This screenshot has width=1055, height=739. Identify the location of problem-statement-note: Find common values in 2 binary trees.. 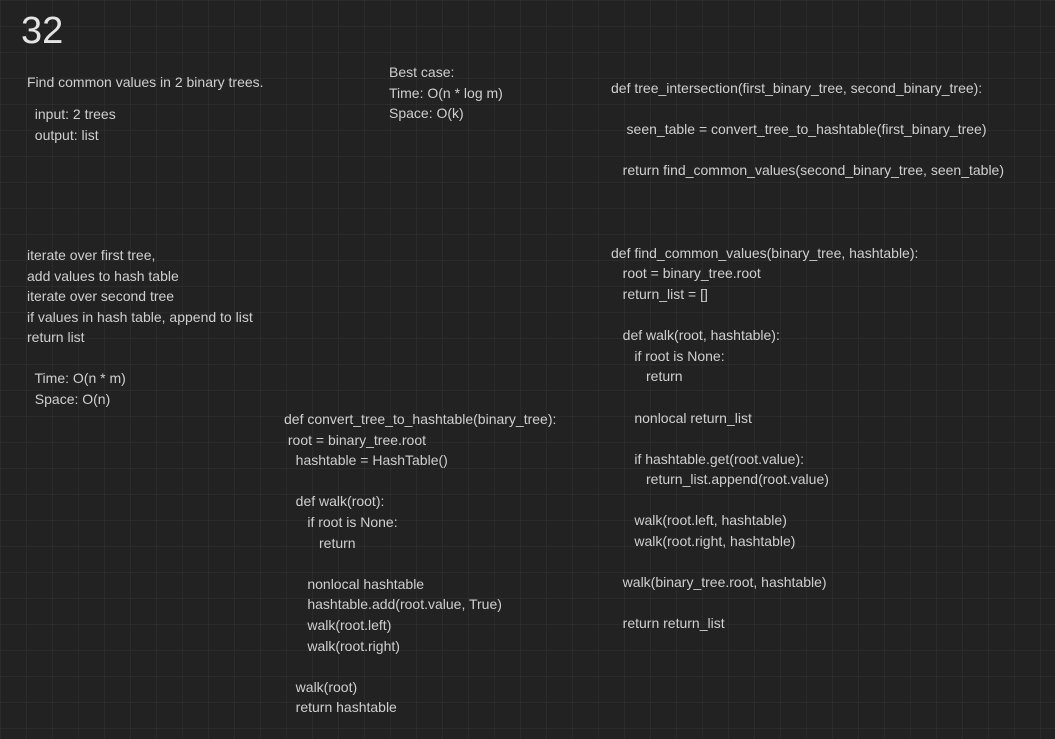
(145, 82).